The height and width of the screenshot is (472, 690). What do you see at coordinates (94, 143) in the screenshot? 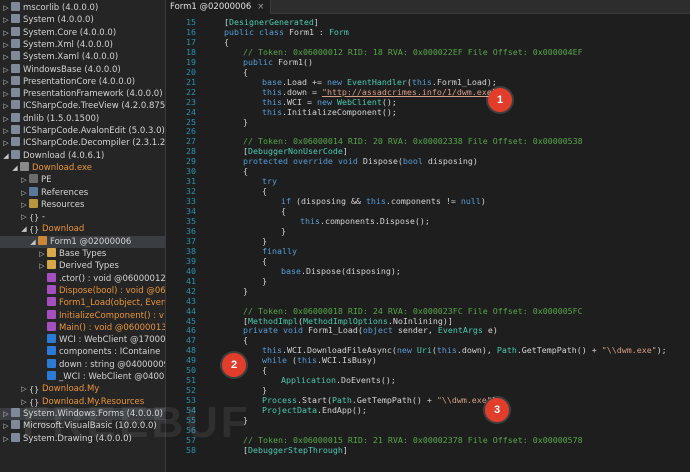
I see `tree-item-label: ICSharpCode.Decompiler (2.3.1.2935)` at bounding box center [94, 143].